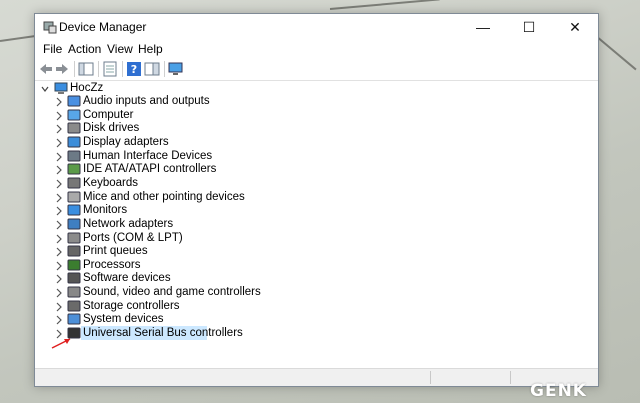  Describe the element at coordinates (315, 169) in the screenshot. I see `tree-item: IDE ATA/ATAPI controllers` at that location.